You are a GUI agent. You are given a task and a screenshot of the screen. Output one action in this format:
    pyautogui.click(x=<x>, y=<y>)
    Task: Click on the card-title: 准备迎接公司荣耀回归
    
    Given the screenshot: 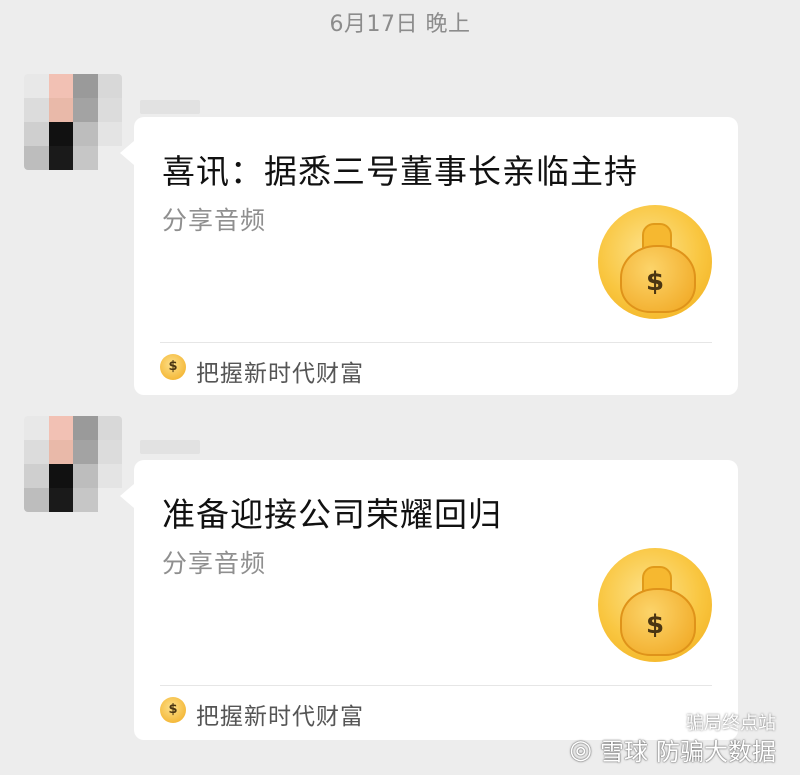 What is the action you would take?
    pyautogui.click(x=332, y=514)
    